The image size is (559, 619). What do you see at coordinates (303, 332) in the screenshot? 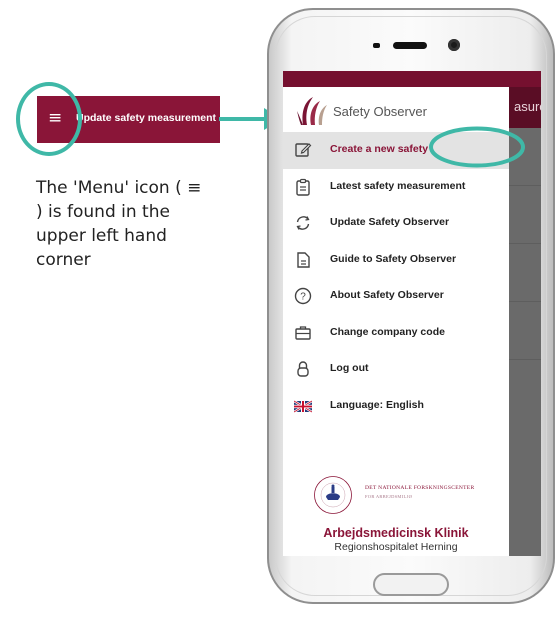
I see `briefcase-icon` at bounding box center [303, 332].